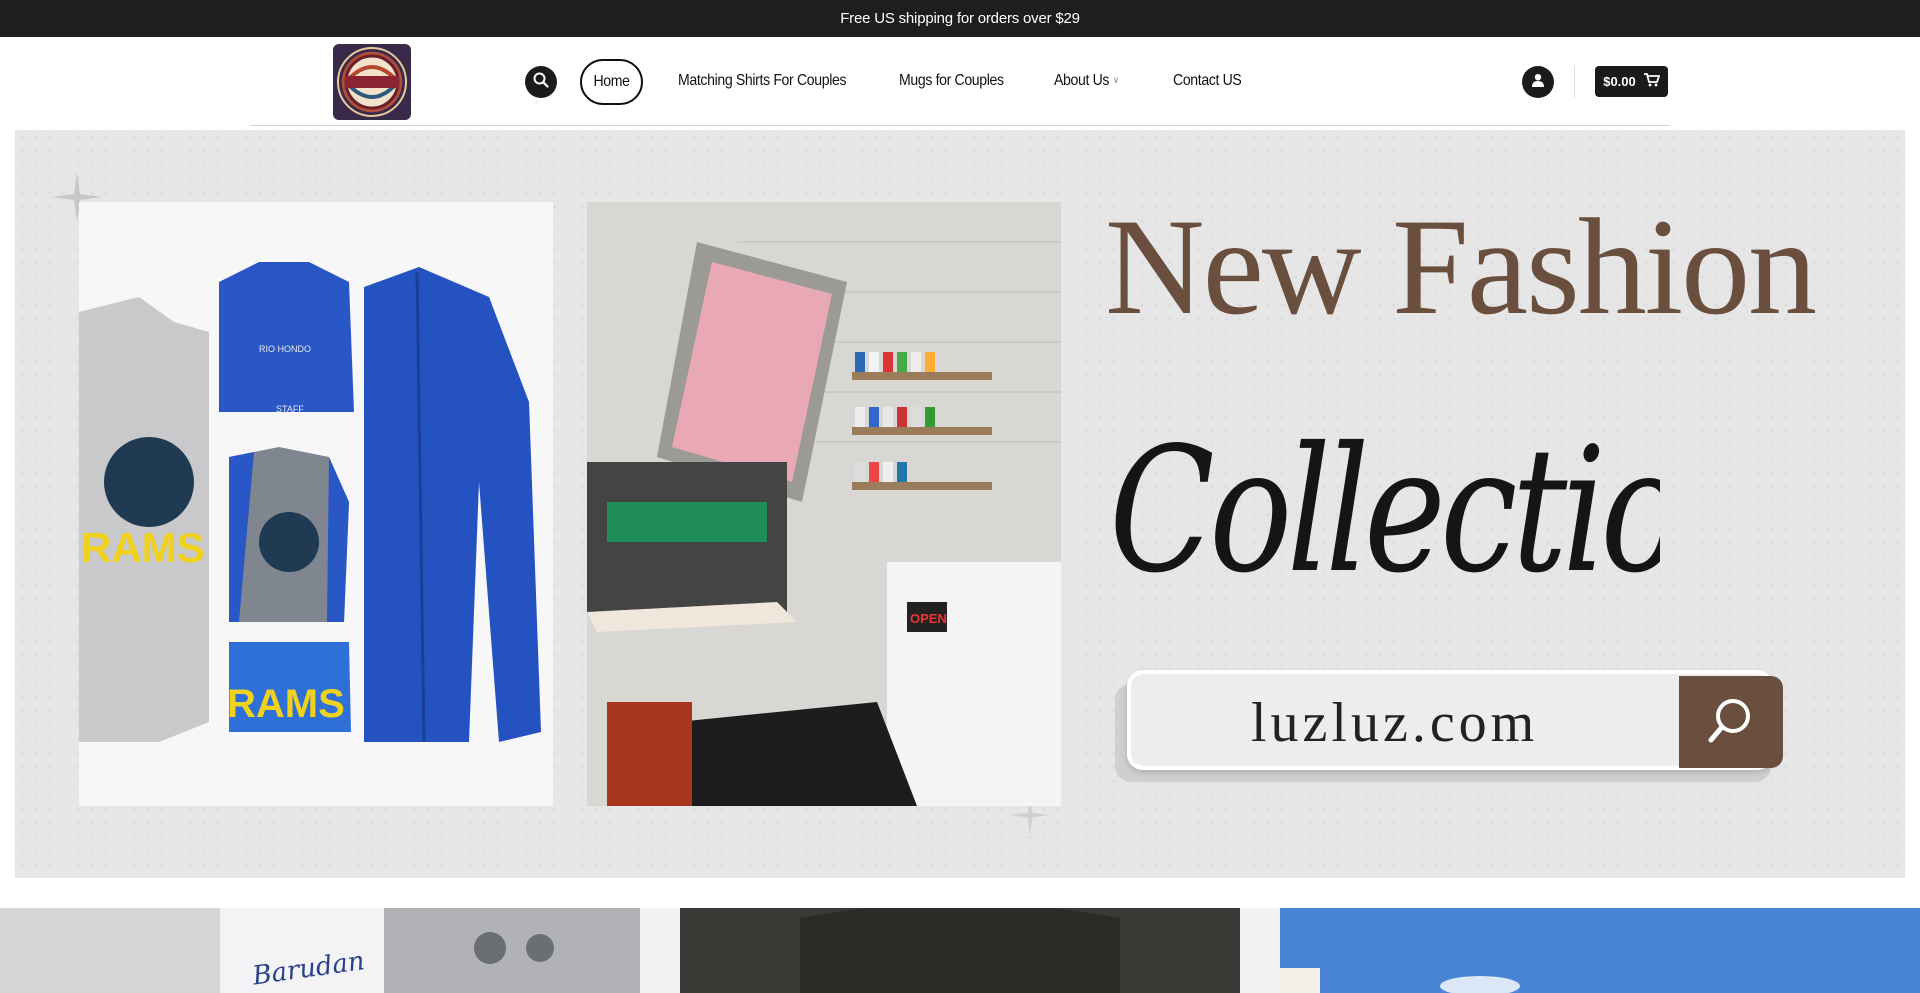 This screenshot has width=1920, height=993. I want to click on nav-item-about-us: About Us ∨, so click(1086, 81).